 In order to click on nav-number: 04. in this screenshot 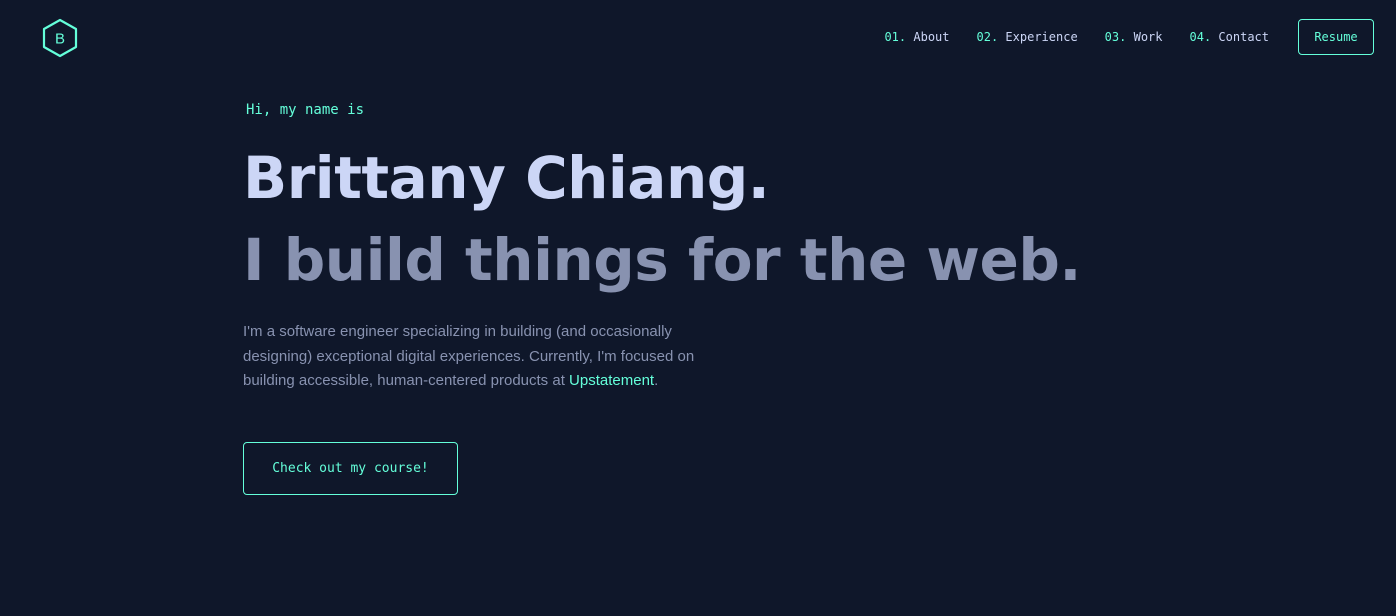, I will do `click(1200, 37)`.